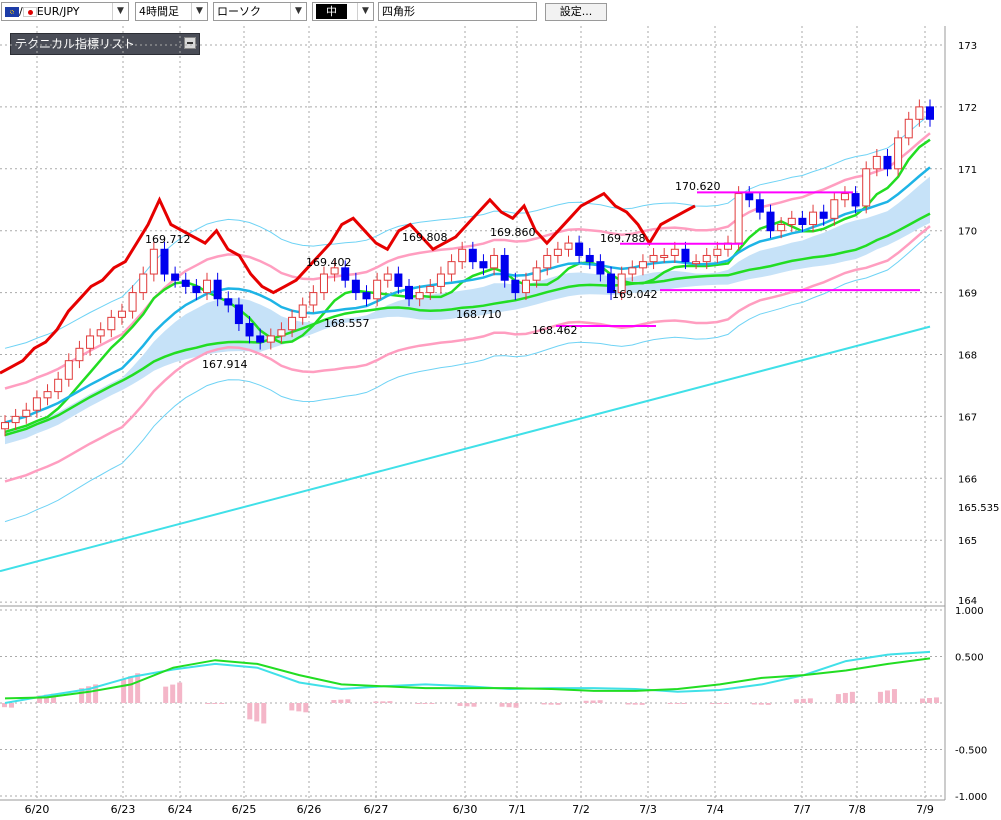 Image resolution: width=1001 pixels, height=820 pixels. Describe the element at coordinates (635, 294) in the screenshot. I see `price-annotation: 169.042` at that location.